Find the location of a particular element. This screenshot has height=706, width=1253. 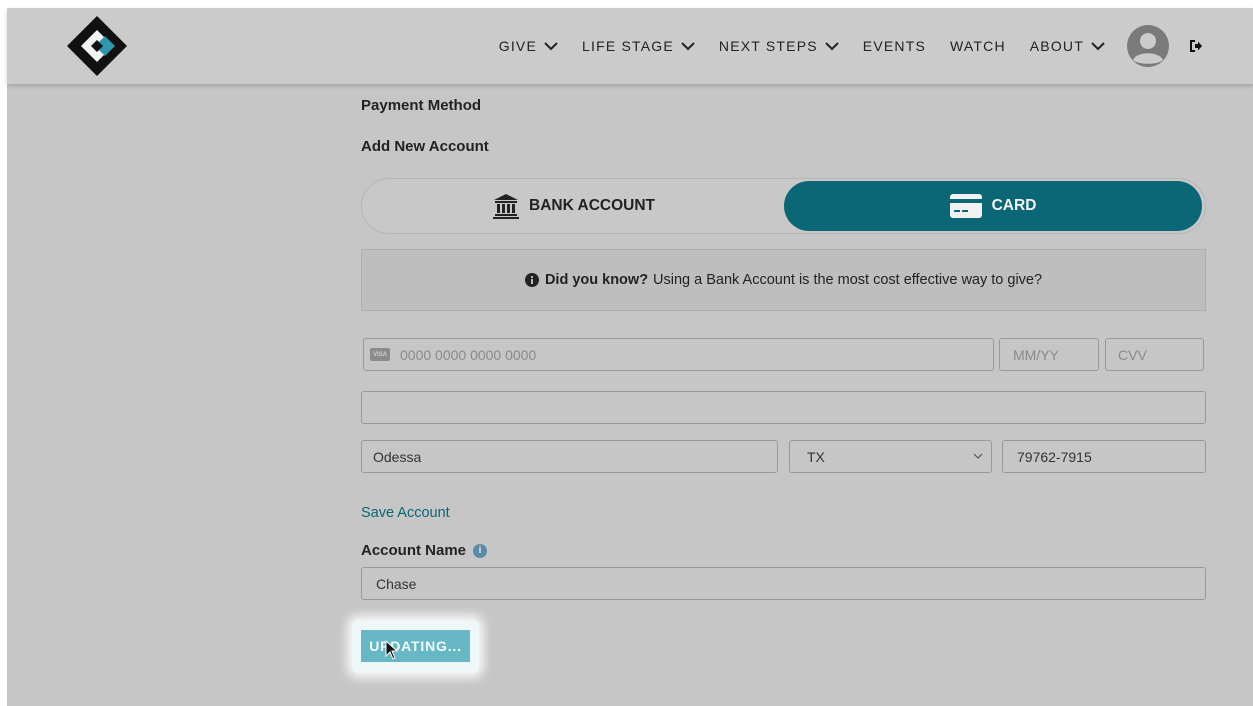

expiry-input: MM/YY is located at coordinates (1049, 354).